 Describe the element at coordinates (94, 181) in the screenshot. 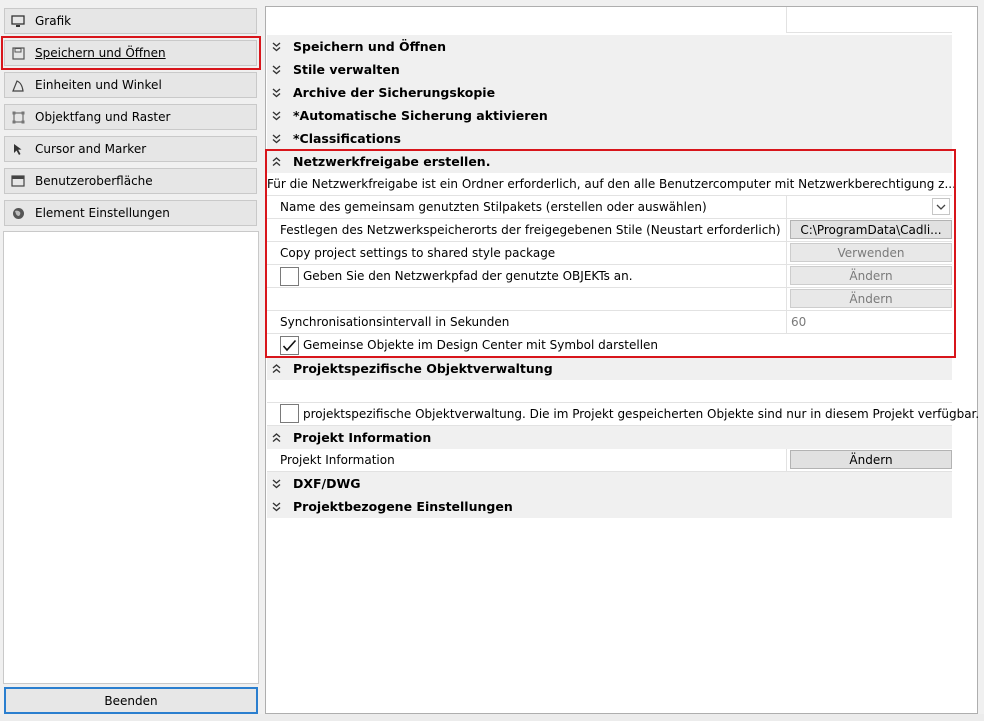

I see `sidebar-item-label: Benutzeroberfläche` at that location.